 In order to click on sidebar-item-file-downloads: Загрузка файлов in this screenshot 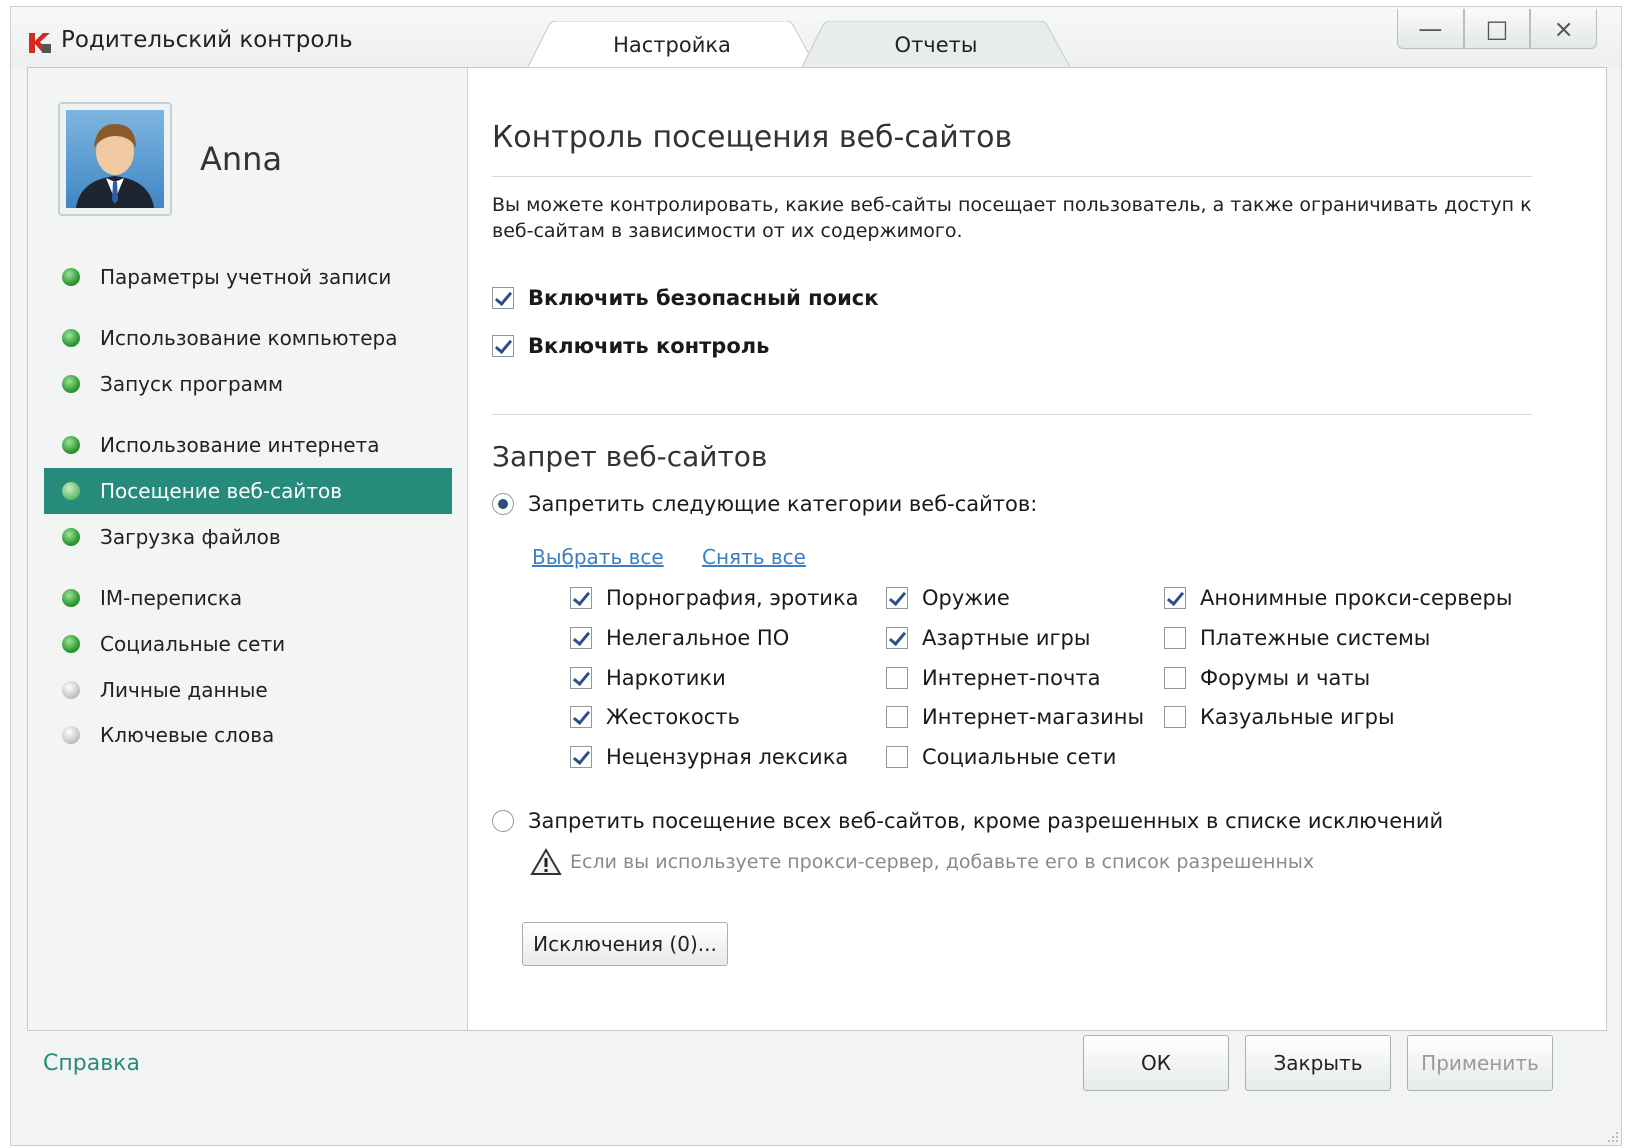, I will do `click(248, 537)`.